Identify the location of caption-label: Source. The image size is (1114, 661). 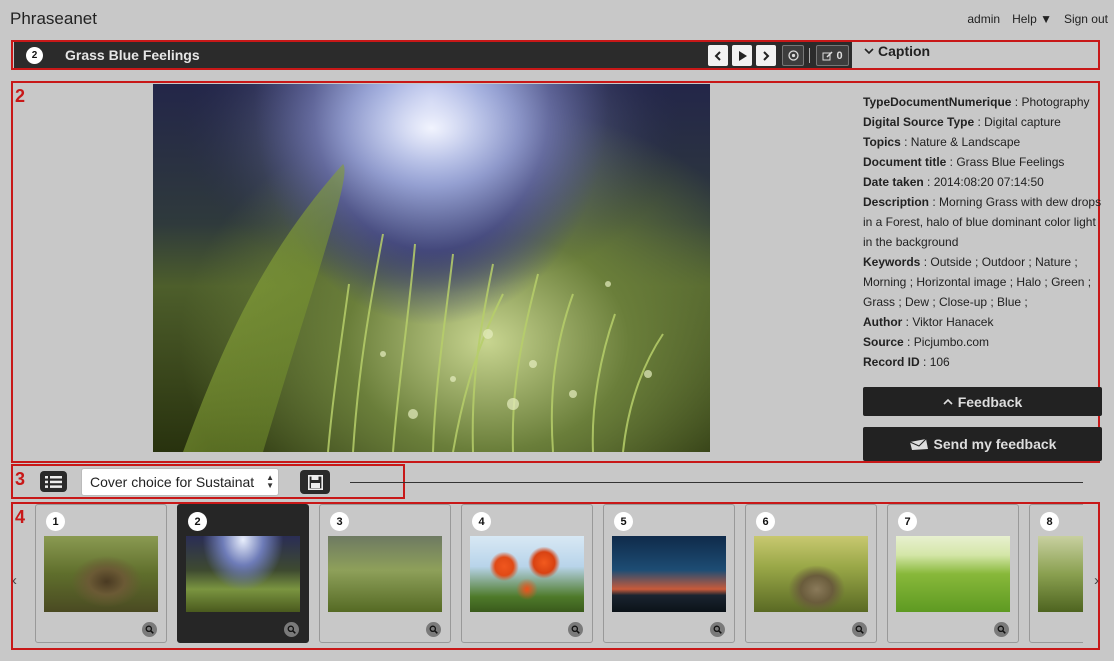
(883, 342).